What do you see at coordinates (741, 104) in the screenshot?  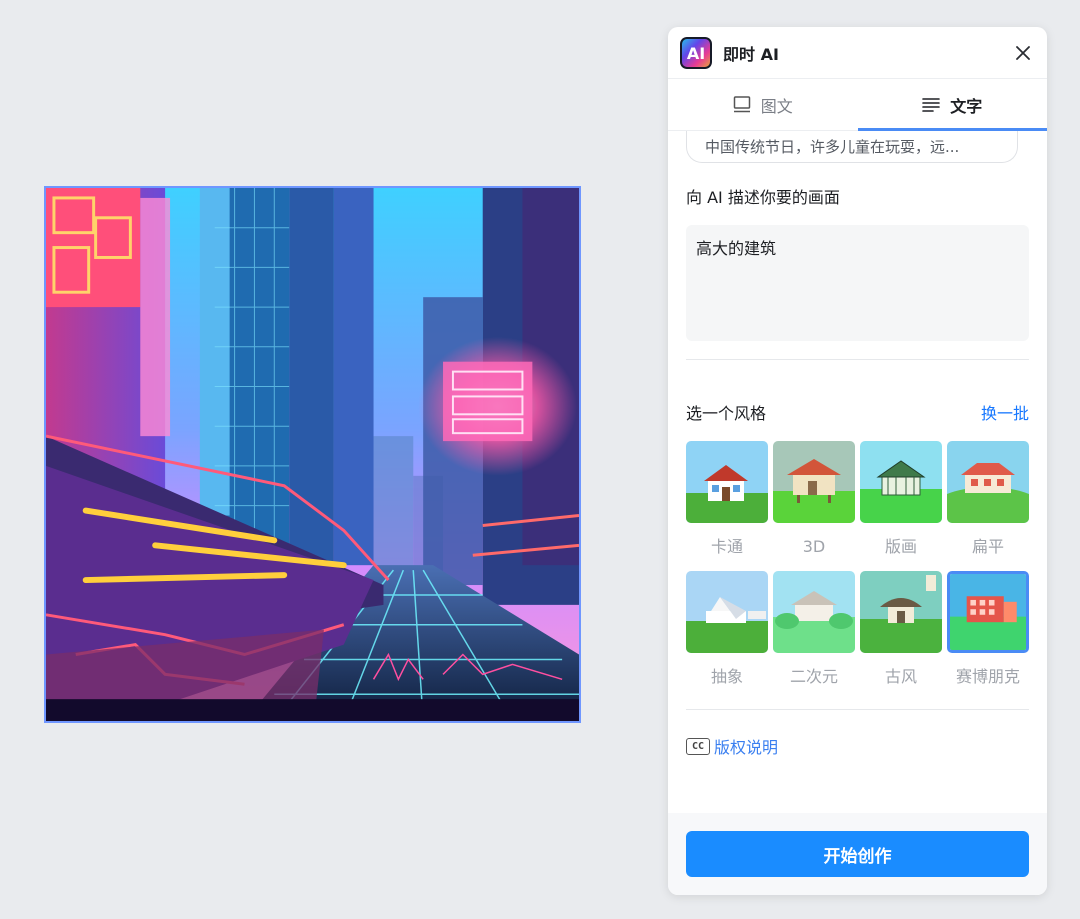 I see `monitor-icon` at bounding box center [741, 104].